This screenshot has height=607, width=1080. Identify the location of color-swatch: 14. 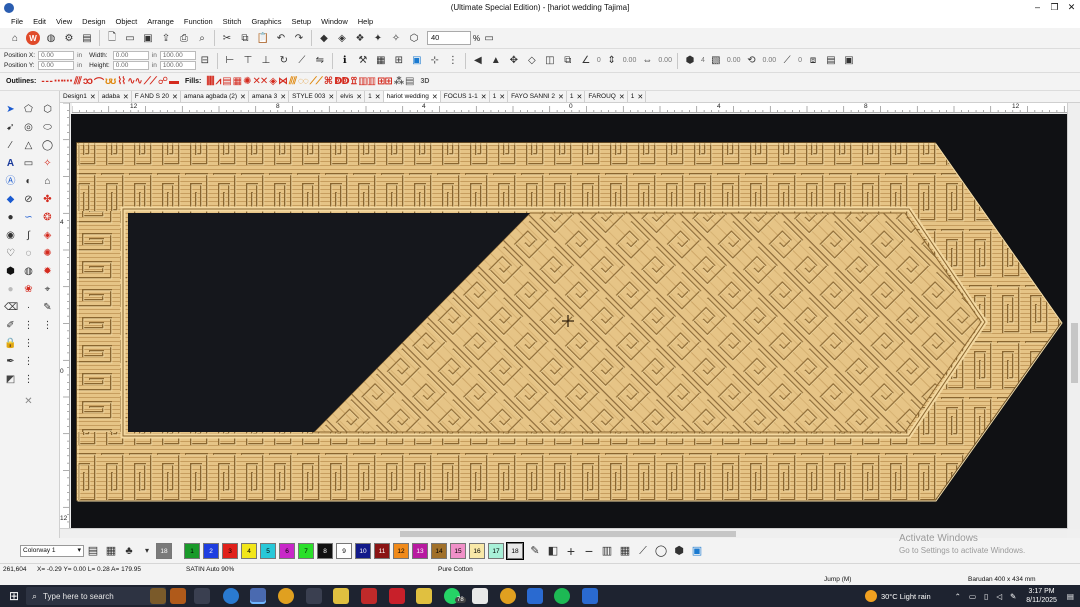
(439, 550).